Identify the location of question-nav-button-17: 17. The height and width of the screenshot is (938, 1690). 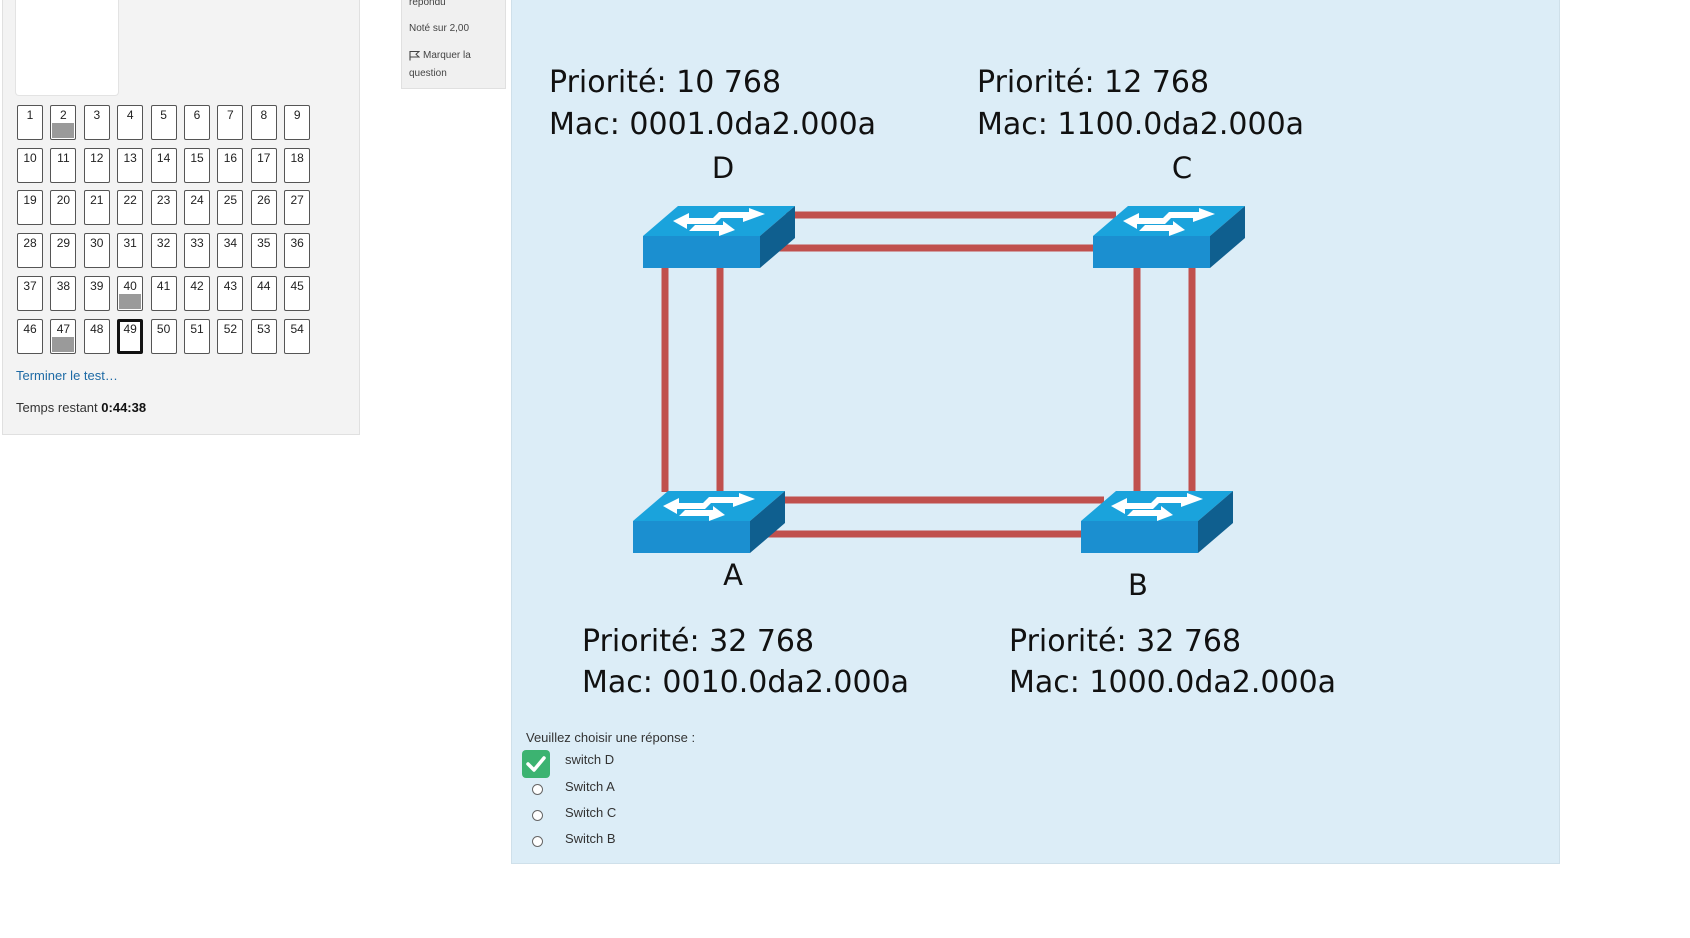
(263, 165).